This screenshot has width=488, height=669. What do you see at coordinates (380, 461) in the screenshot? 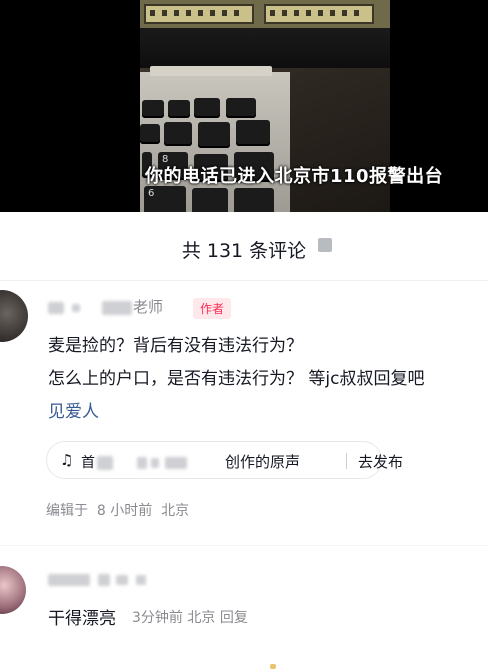
I see `publish-button: 去发布` at bounding box center [380, 461].